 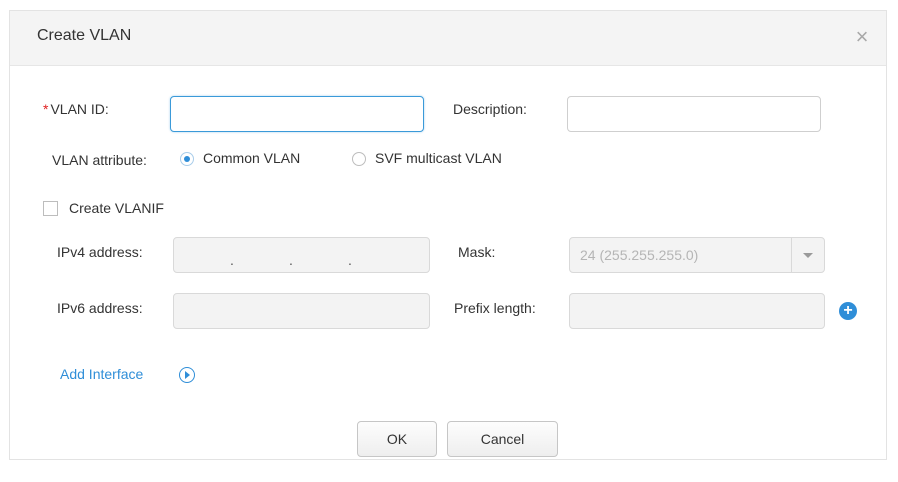 I want to click on ipv4-address-input: . . ., so click(x=301, y=255).